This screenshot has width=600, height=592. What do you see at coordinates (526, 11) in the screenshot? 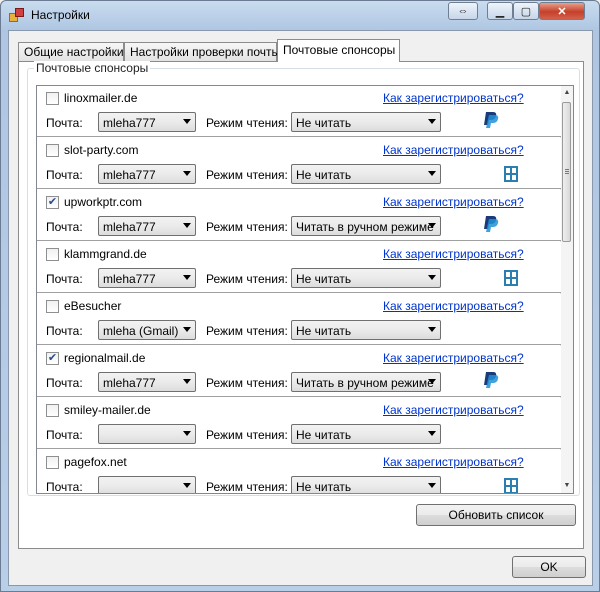
I see `maximize-button: ▢` at bounding box center [526, 11].